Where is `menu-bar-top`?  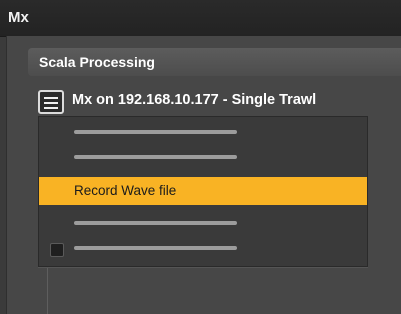
menu-bar-top is located at coordinates (51, 98).